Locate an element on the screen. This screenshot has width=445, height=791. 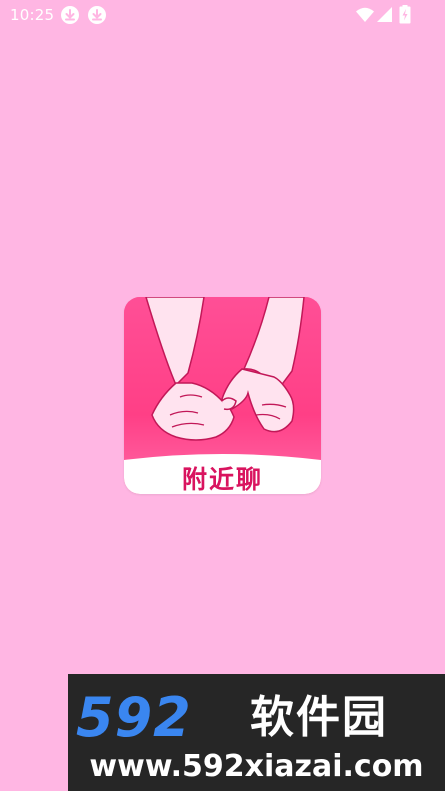
logo-banner: 附近聊 is located at coordinates (222, 474).